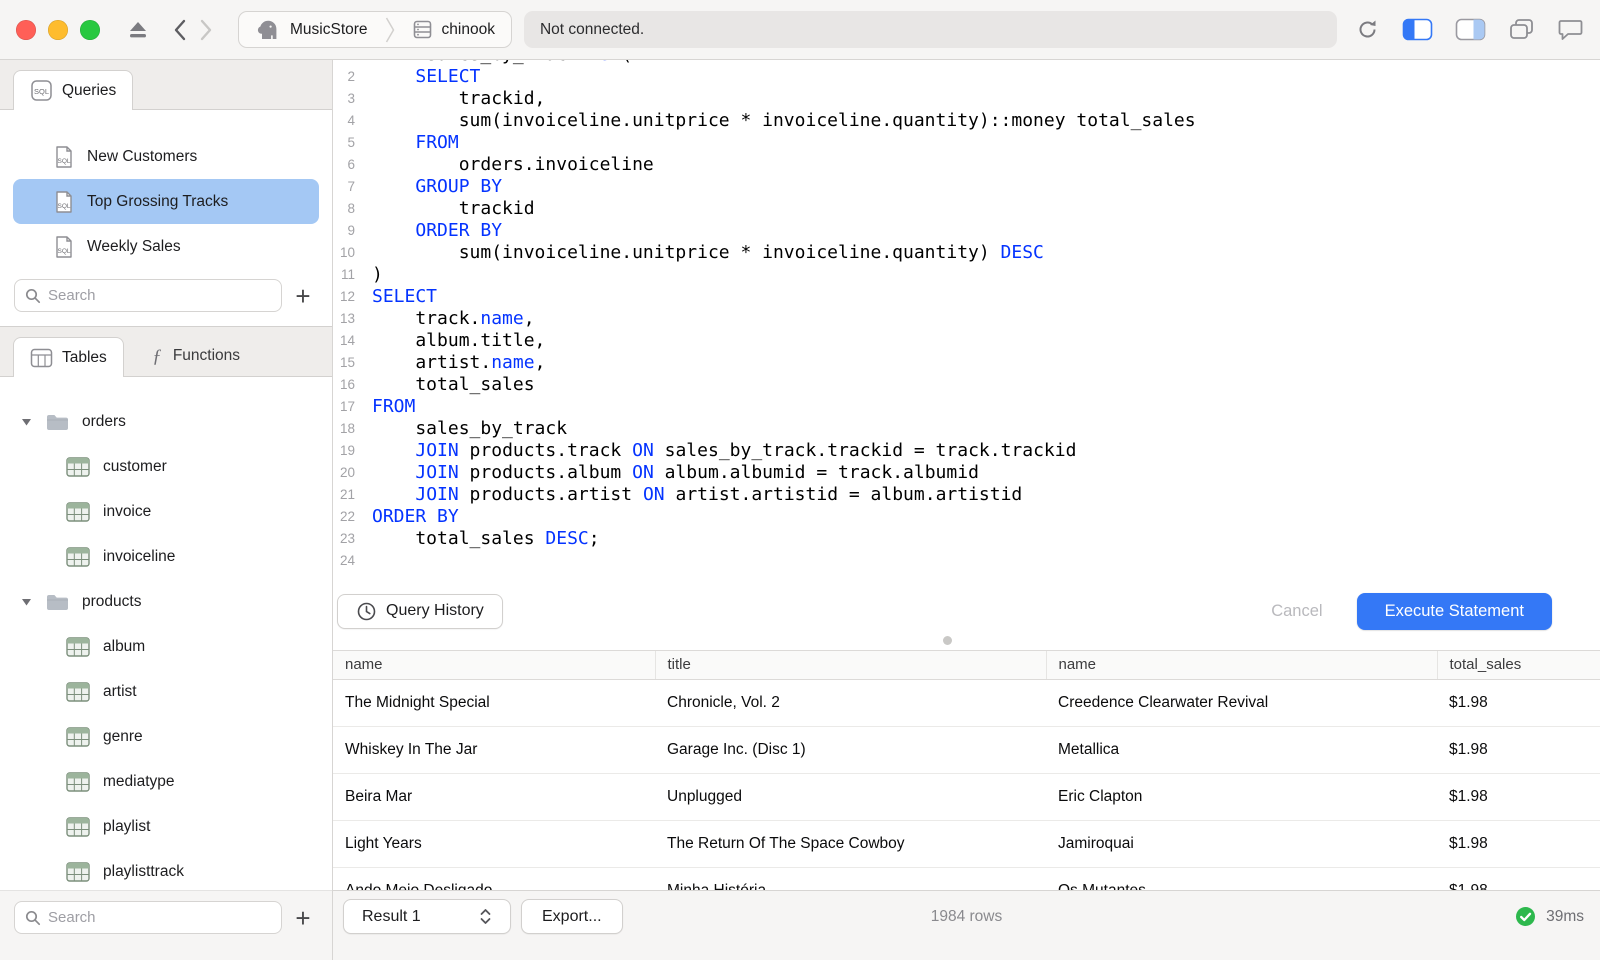 The width and height of the screenshot is (1600, 960). I want to click on table-item: playlist, so click(166, 826).